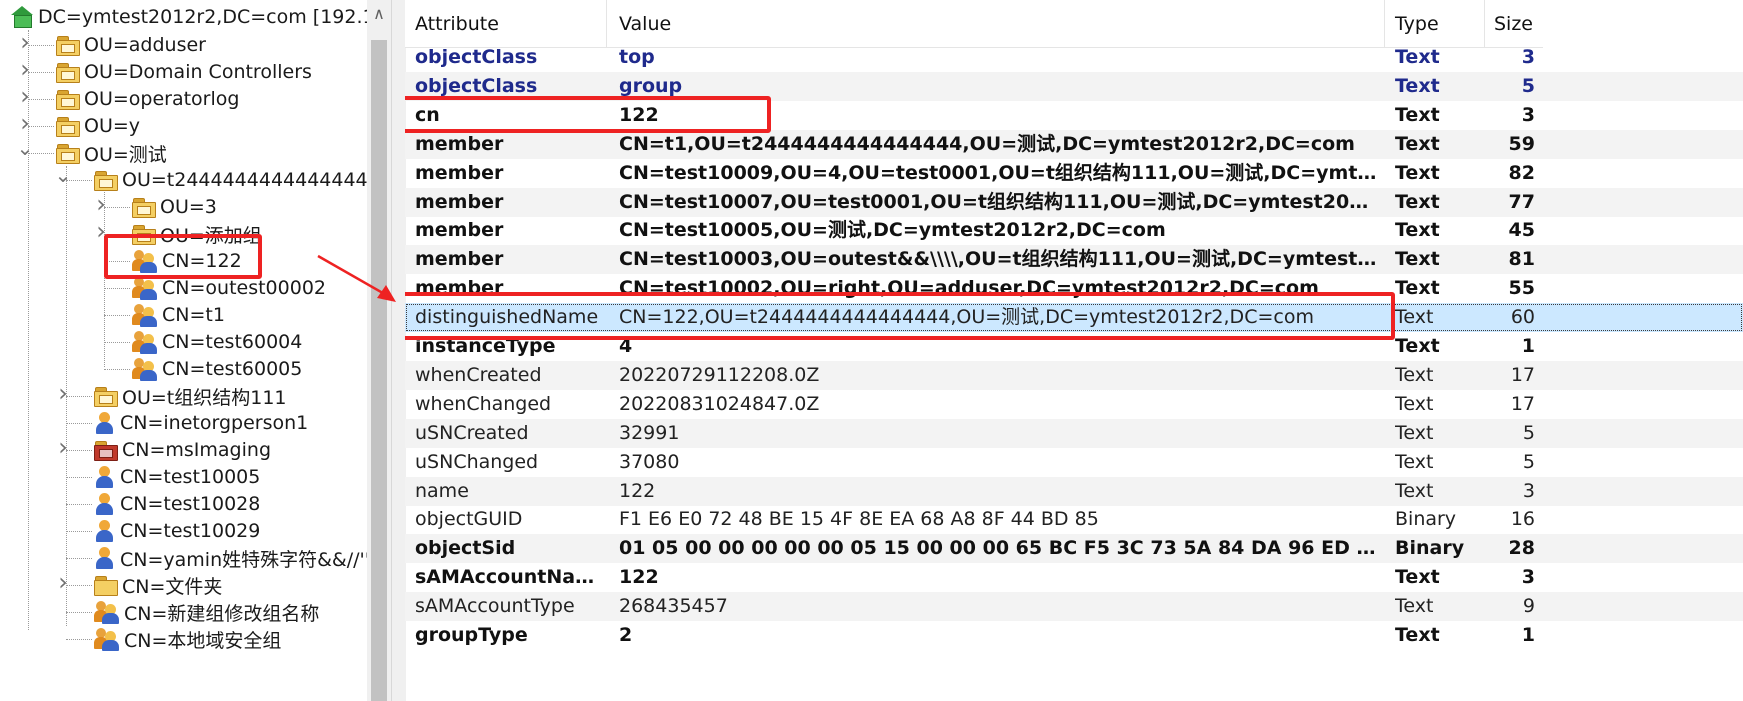 The image size is (1743, 701). Describe the element at coordinates (144, 207) in the screenshot. I see `folder-icon` at that location.